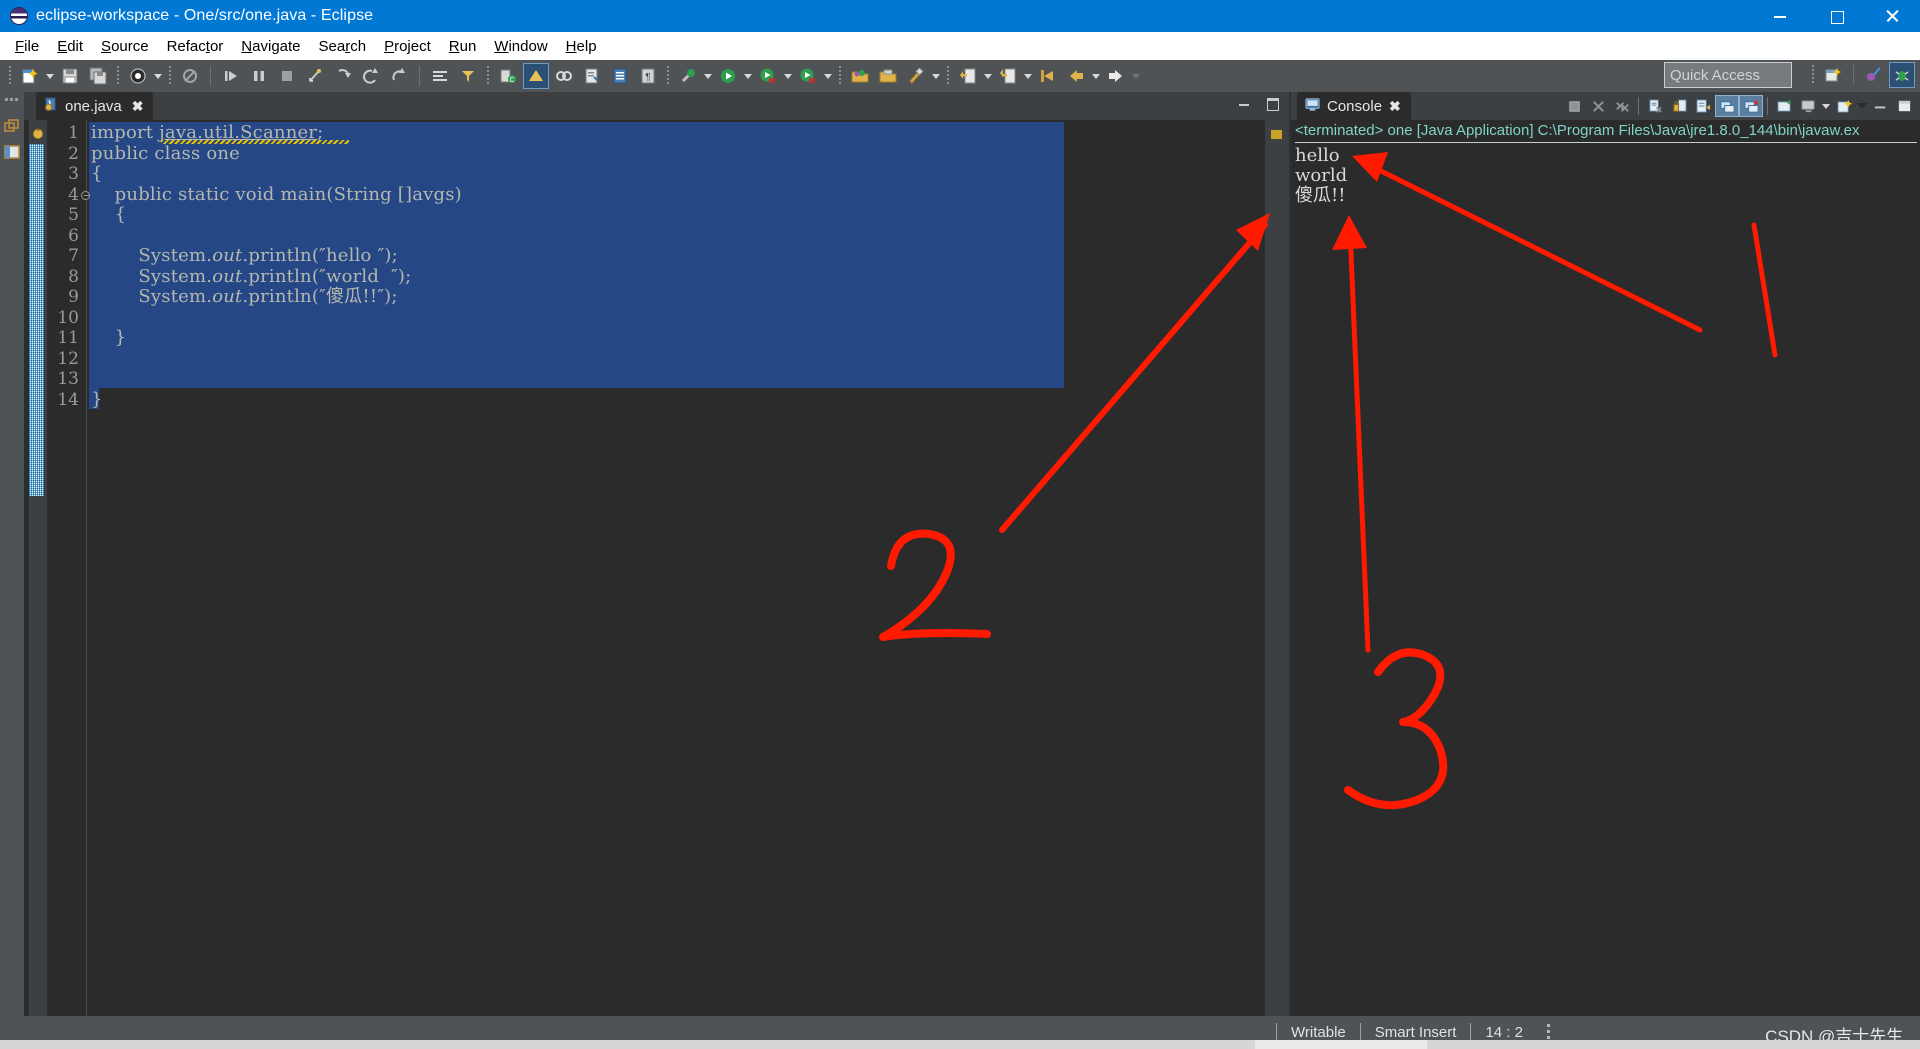  What do you see at coordinates (1880, 106) in the screenshot?
I see `console-minimize-icon` at bounding box center [1880, 106].